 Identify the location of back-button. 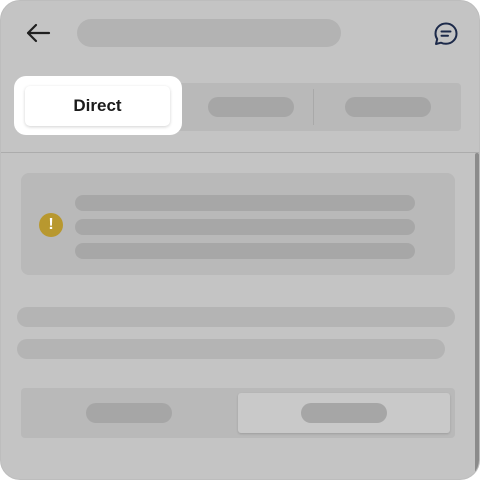
(38, 33).